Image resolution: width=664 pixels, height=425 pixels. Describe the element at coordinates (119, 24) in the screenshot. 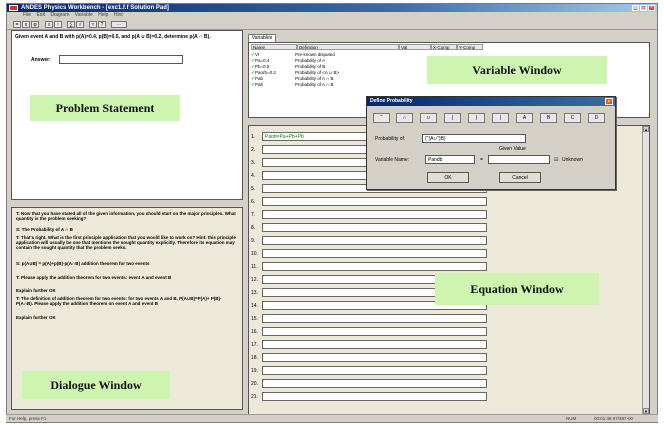

I see `toolbar-button-10: ⋯` at that location.